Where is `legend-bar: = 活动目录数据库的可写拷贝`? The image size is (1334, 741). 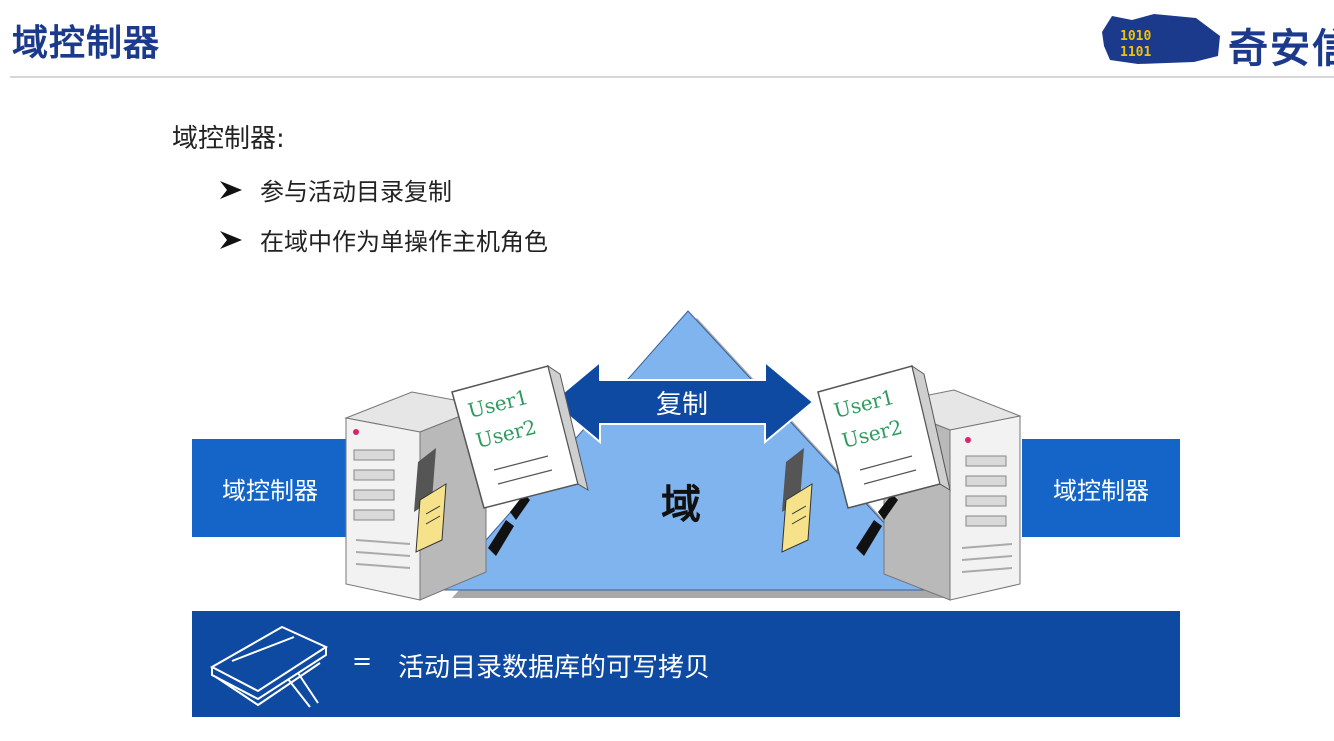 legend-bar: = 活动目录数据库的可写拷贝 is located at coordinates (686, 664).